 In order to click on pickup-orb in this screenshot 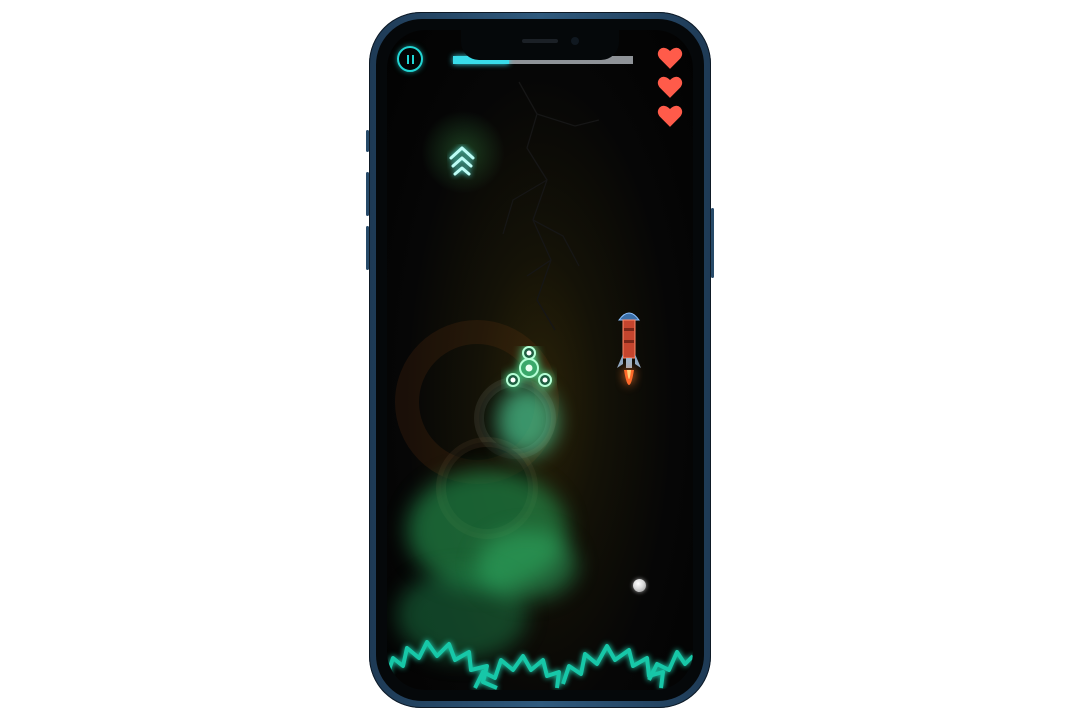, I will do `click(639, 585)`.